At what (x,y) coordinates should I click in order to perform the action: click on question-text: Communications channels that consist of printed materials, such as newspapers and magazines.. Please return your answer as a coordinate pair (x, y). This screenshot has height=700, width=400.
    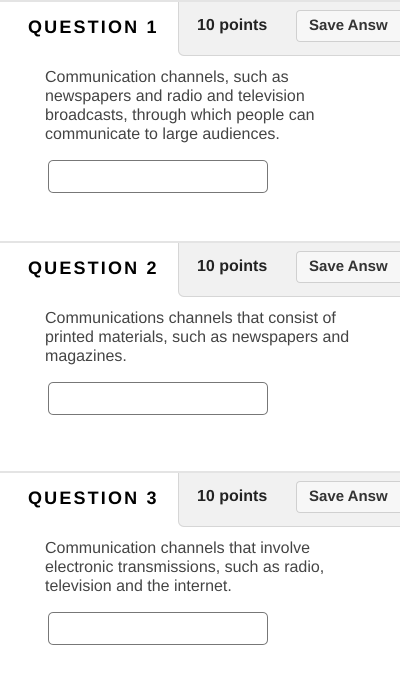
    Looking at the image, I should click on (197, 337).